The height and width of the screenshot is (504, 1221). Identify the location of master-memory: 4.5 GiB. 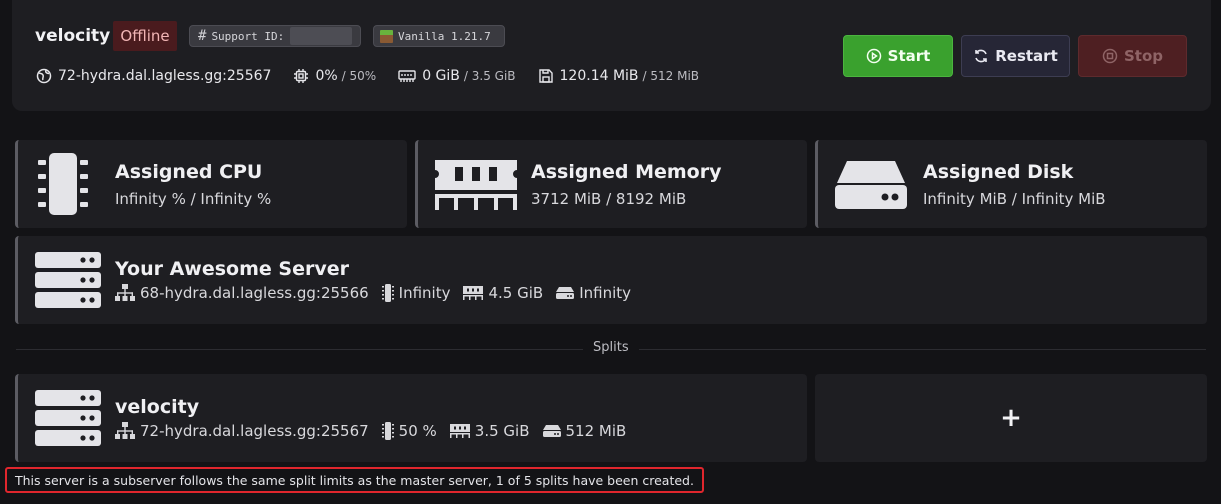
(503, 293).